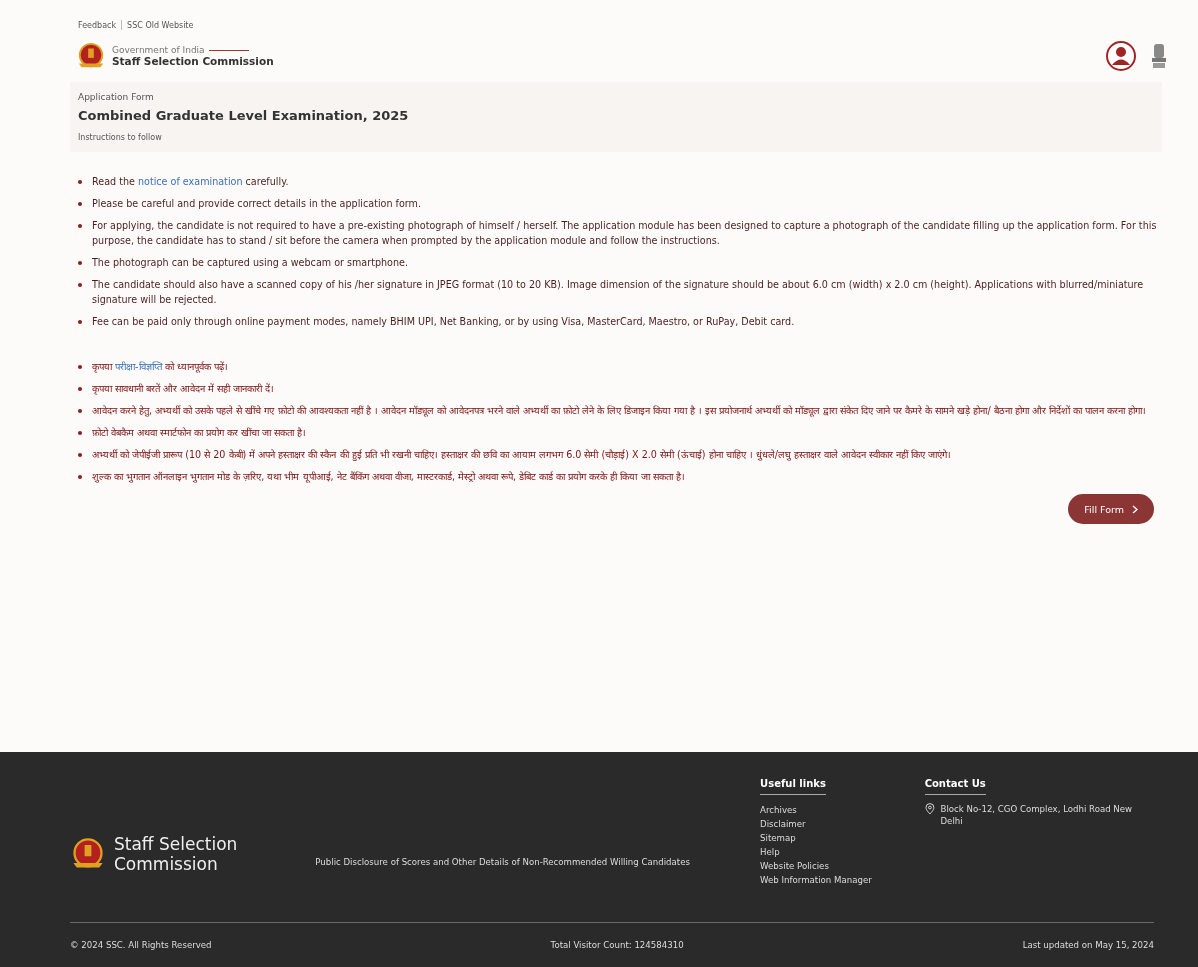  What do you see at coordinates (1135, 509) in the screenshot?
I see `chevron-right-icon` at bounding box center [1135, 509].